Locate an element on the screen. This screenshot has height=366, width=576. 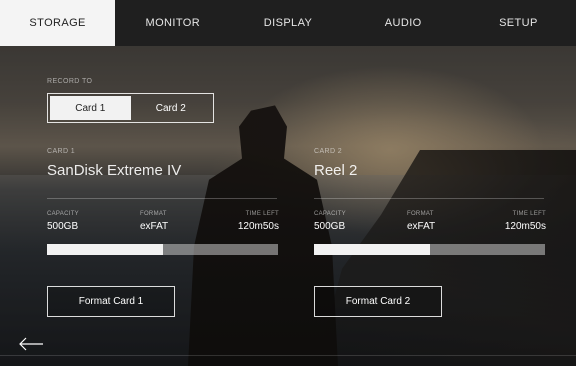
tab-audio: AUDIO is located at coordinates (403, 23).